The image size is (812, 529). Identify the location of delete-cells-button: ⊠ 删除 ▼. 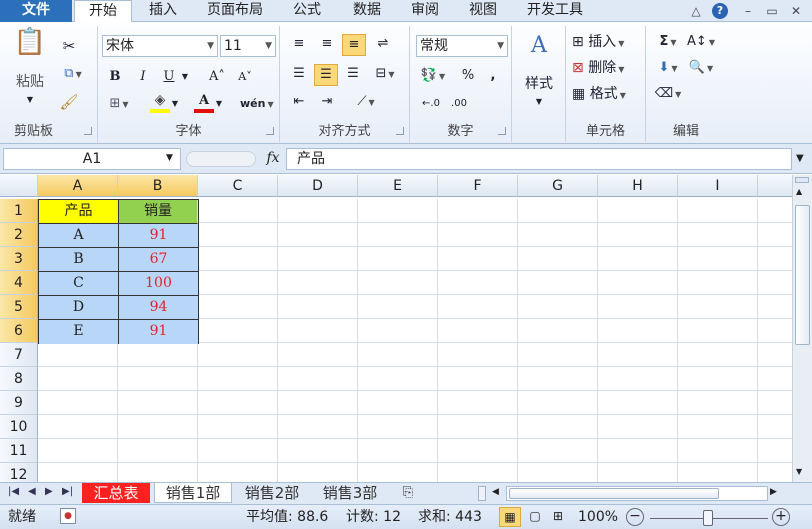
(607, 69).